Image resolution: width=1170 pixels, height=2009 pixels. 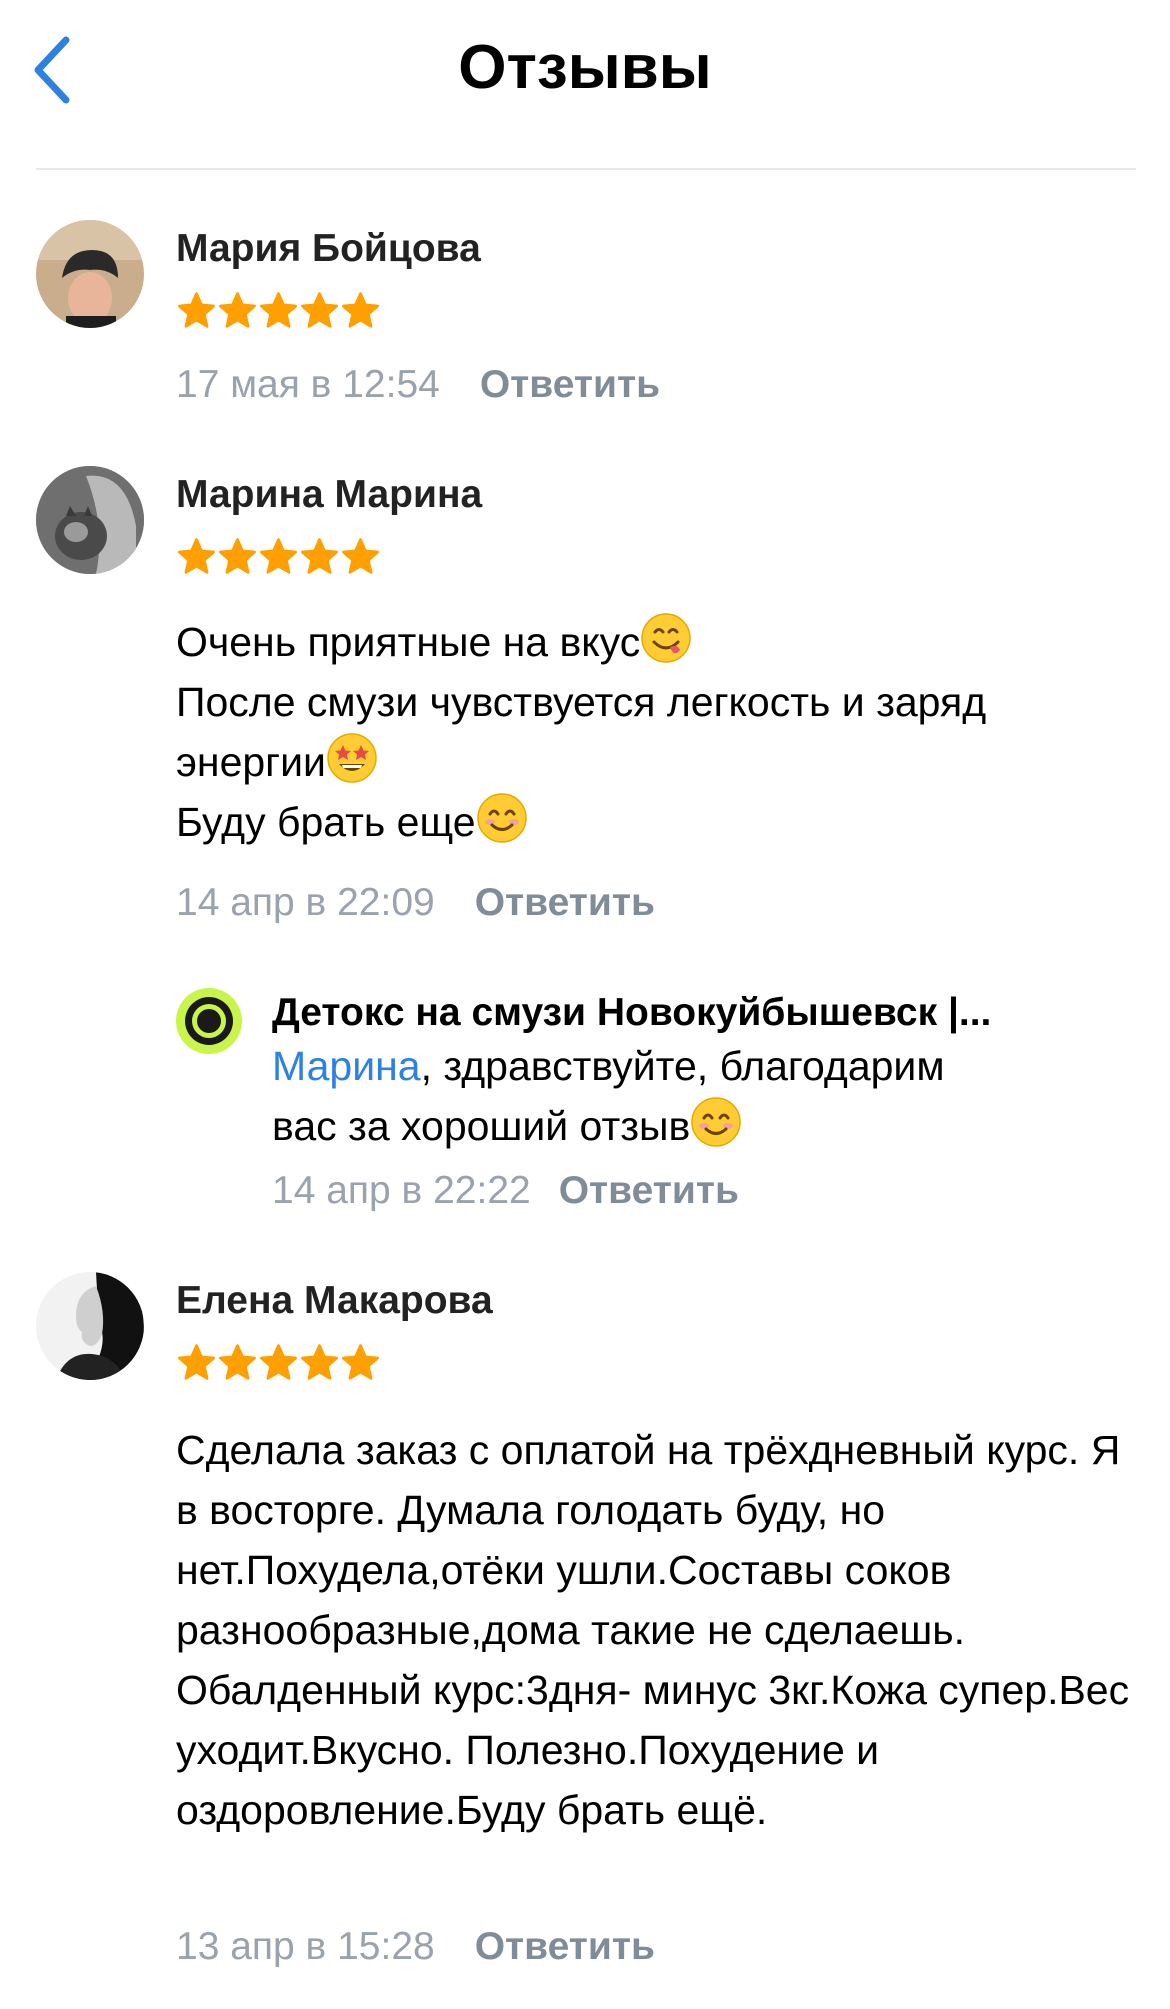 What do you see at coordinates (581, 702) in the screenshot?
I see `review-text-line: После смузи чувствуется легкость и заряд` at bounding box center [581, 702].